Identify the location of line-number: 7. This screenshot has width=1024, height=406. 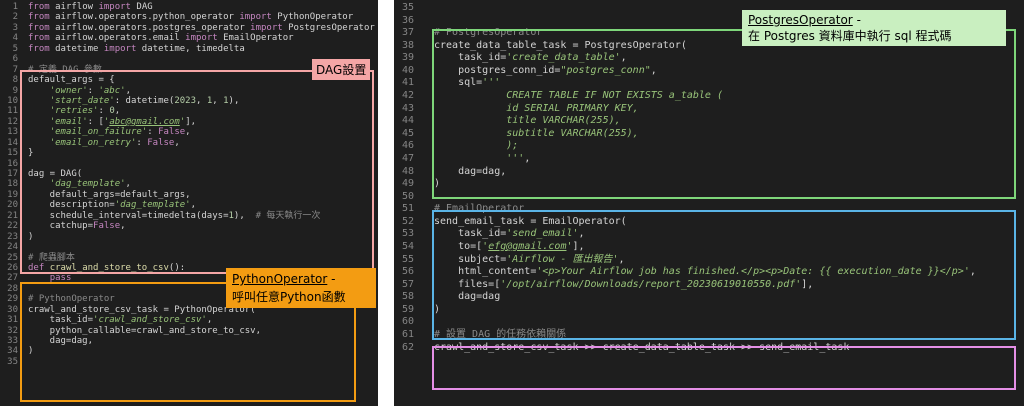
(15, 69).